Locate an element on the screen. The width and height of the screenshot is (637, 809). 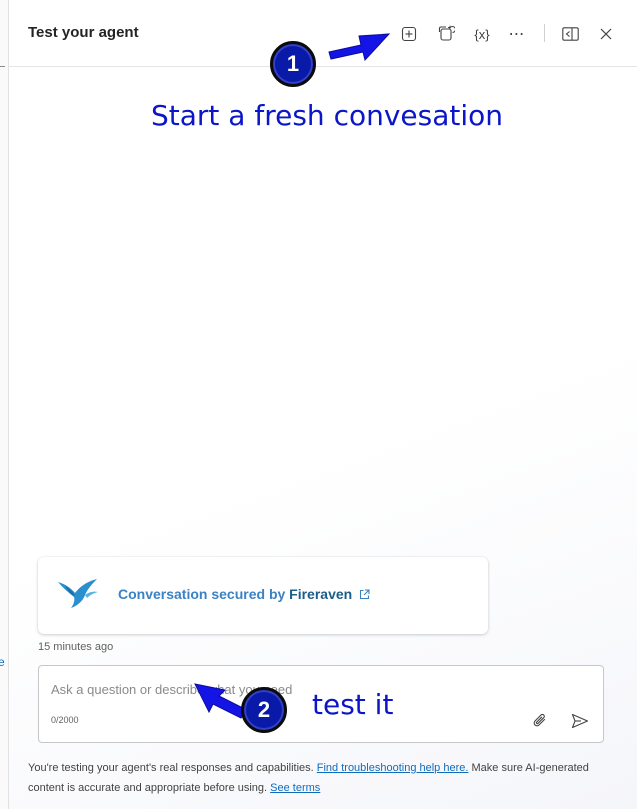
external-link-icon is located at coordinates (365, 594).